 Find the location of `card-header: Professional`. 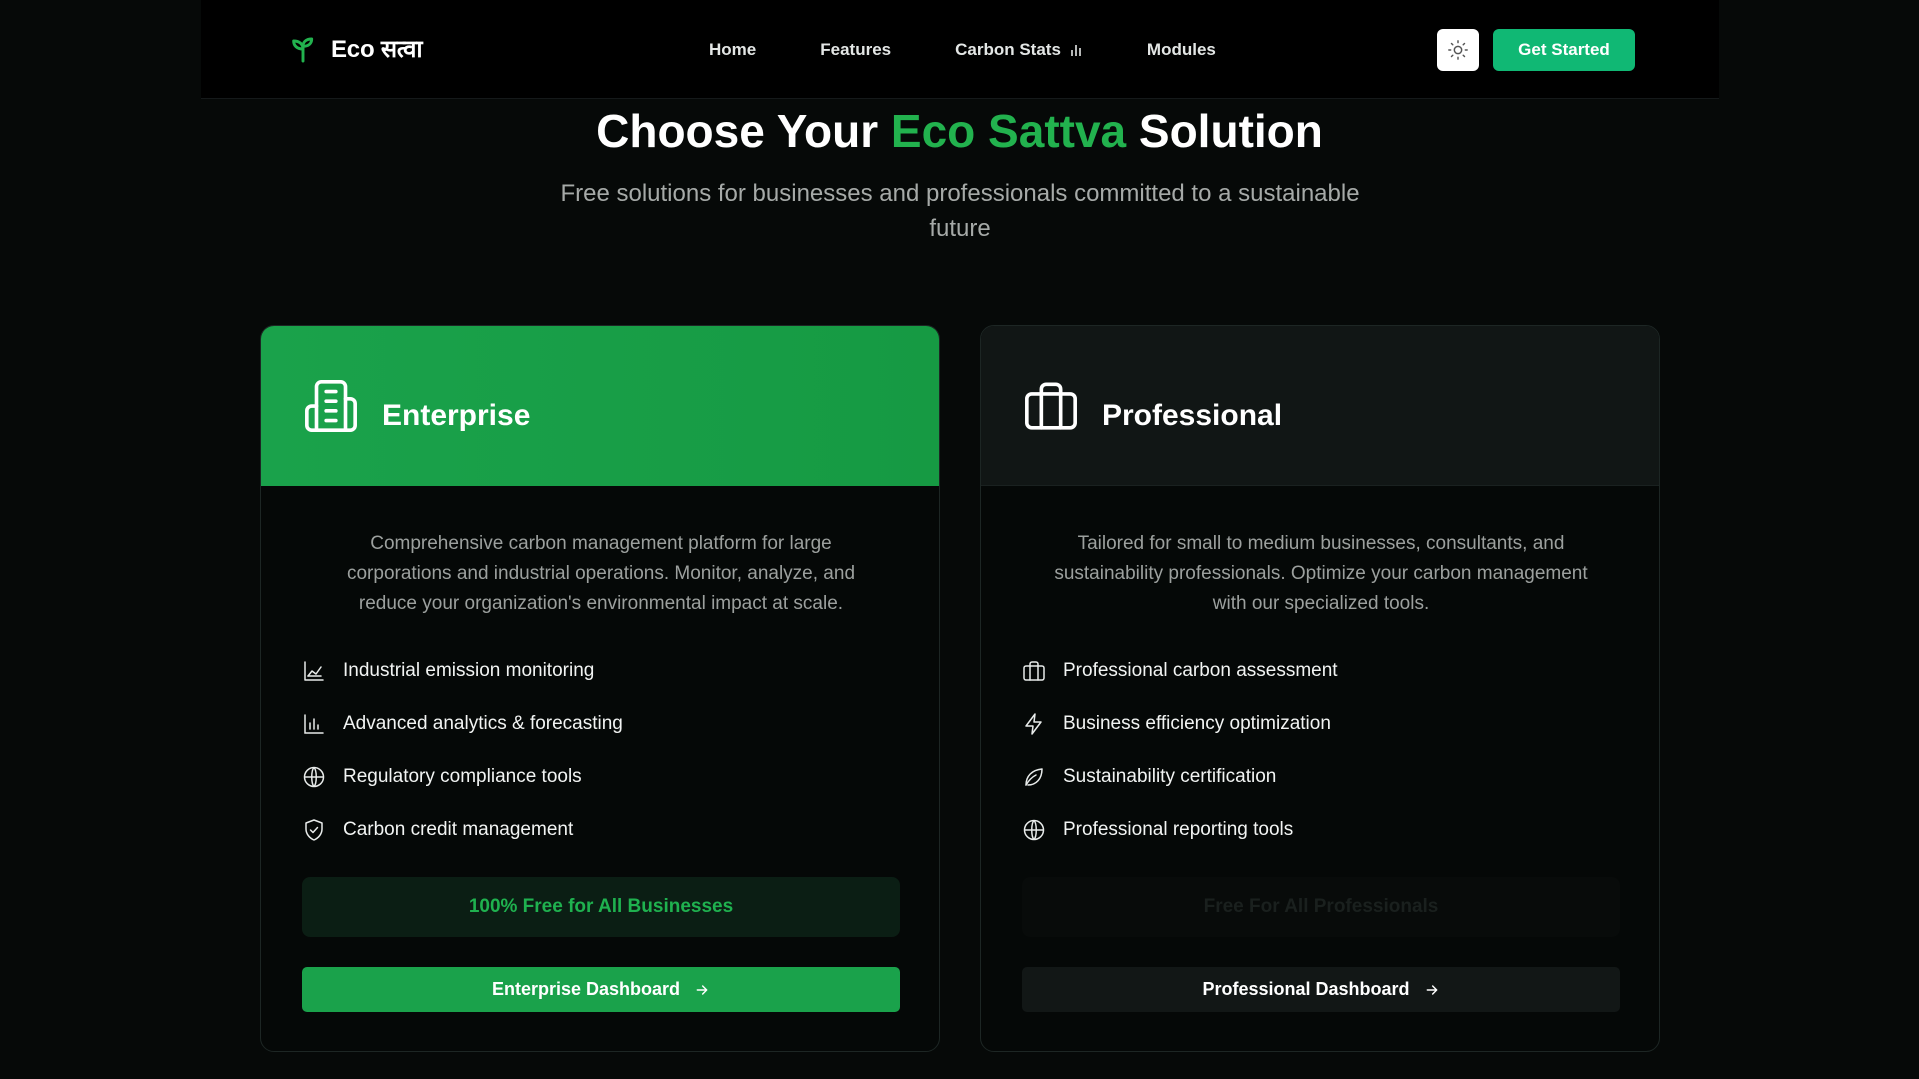

card-header: Professional is located at coordinates (1320, 406).